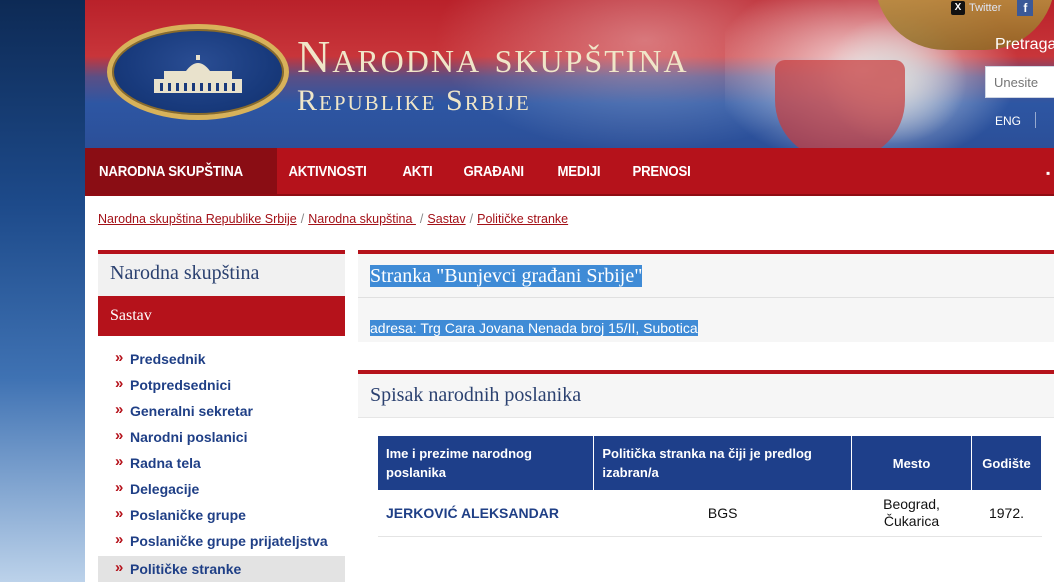 Image resolution: width=1054 pixels, height=582 pixels. What do you see at coordinates (181, 171) in the screenshot?
I see `nav-item-narodna-skupstina: NARODNA SKUPŠTINA` at bounding box center [181, 171].